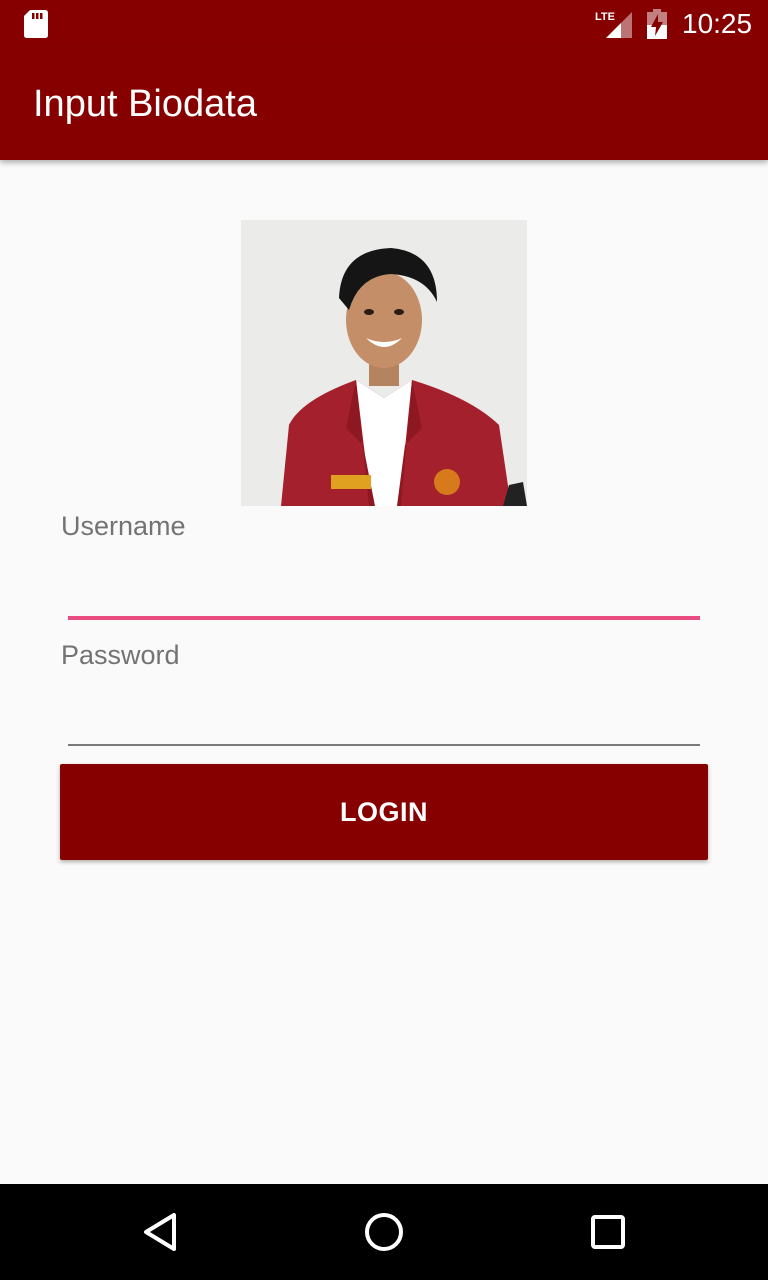 This screenshot has width=768, height=1280. I want to click on back-icon, so click(160, 1232).